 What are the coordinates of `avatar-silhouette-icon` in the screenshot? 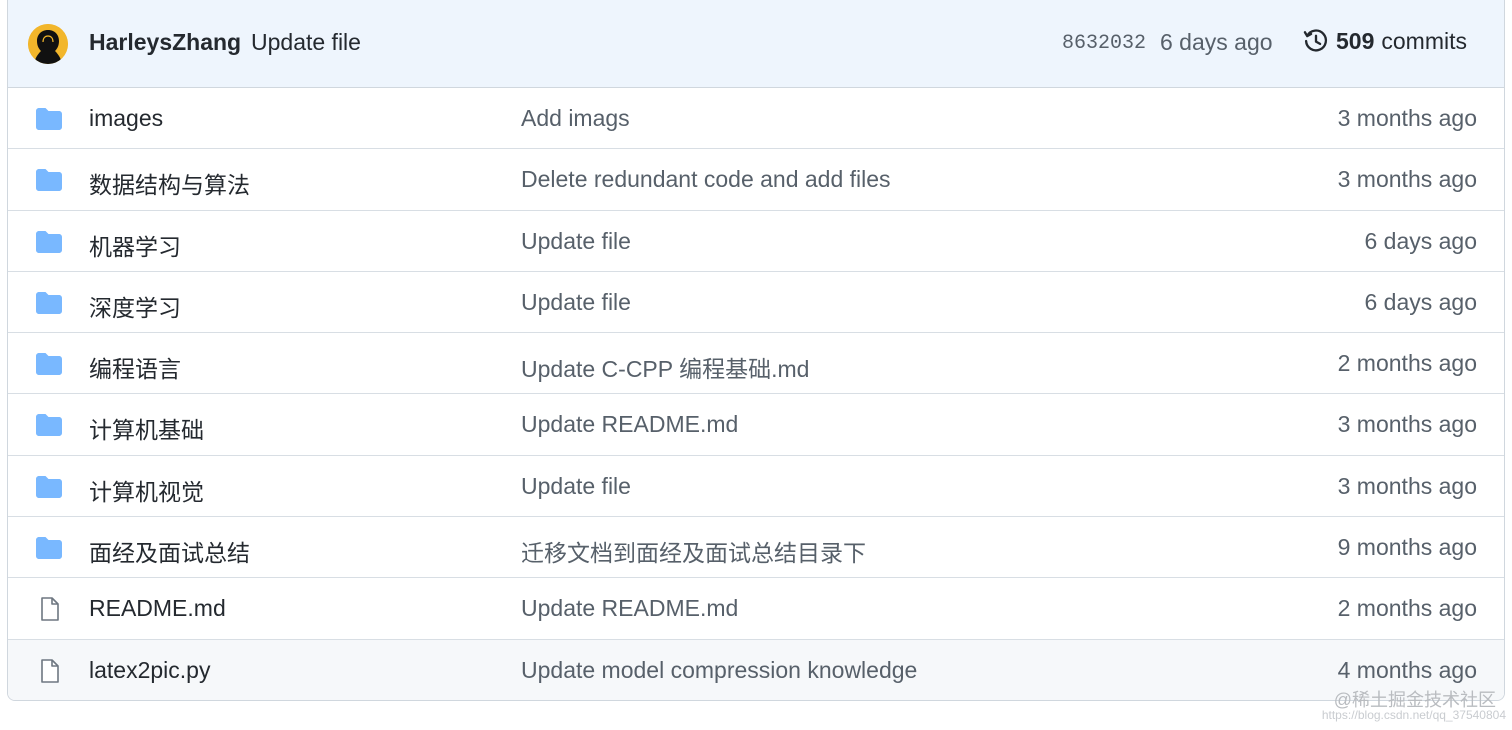 It's located at (48, 44).